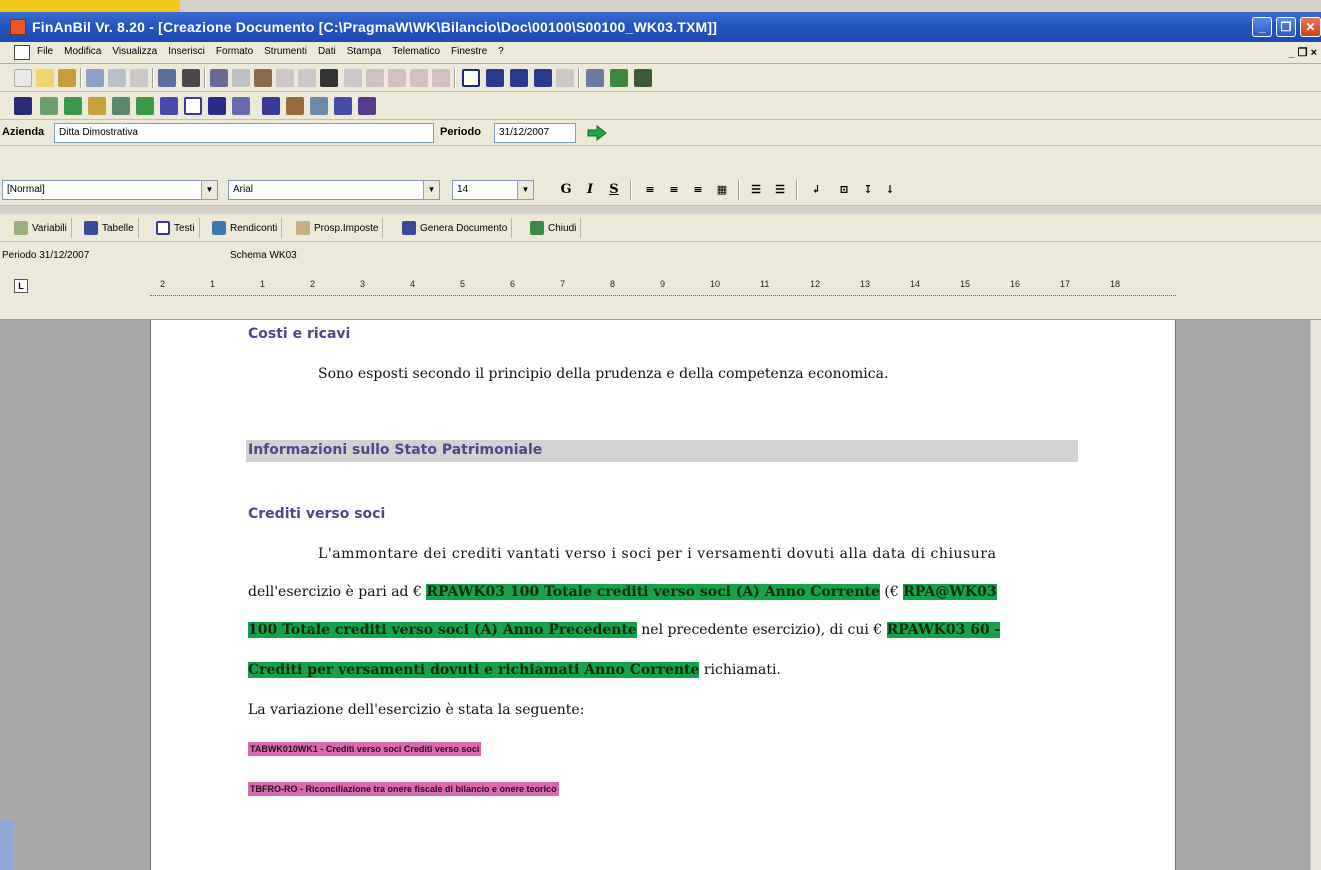 This screenshot has height=870, width=1321. What do you see at coordinates (263, 78) in the screenshot?
I see `paste-icon` at bounding box center [263, 78].